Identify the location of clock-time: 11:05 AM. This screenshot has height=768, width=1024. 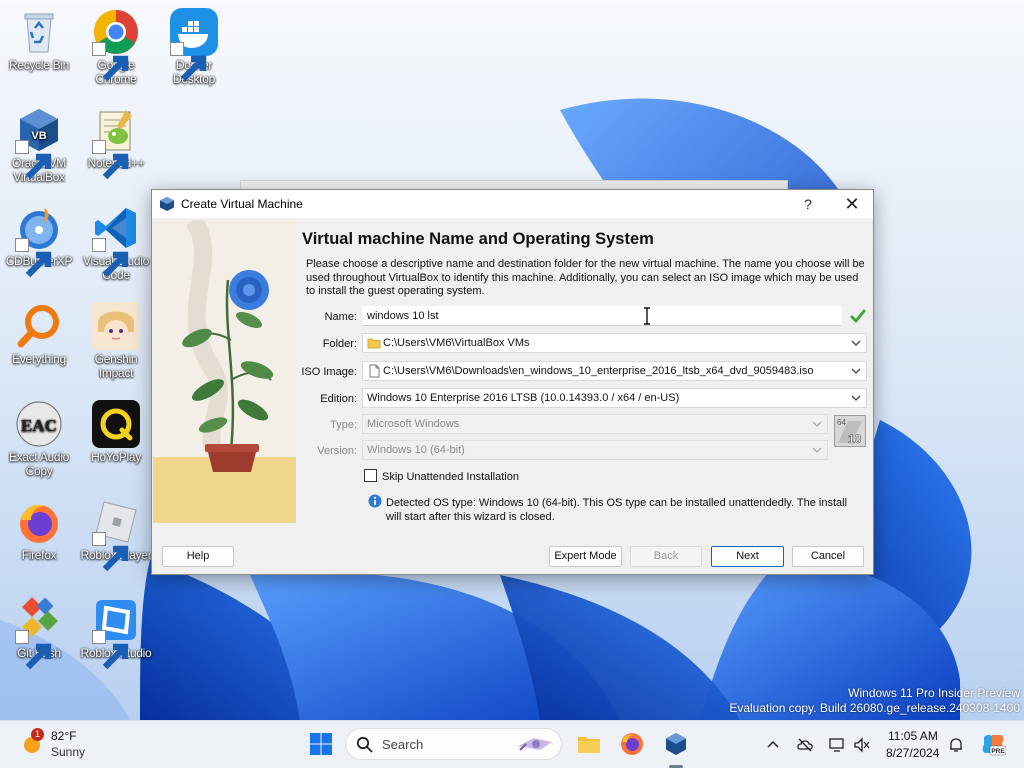
(913, 736).